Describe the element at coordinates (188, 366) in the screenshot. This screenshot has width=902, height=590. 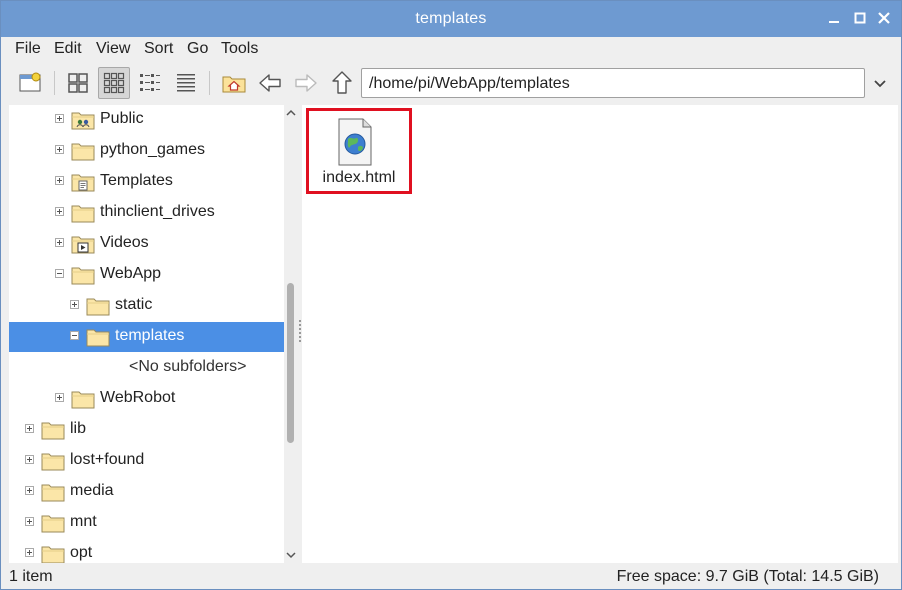
I see `tree-item-label: <No subfolders>` at that location.